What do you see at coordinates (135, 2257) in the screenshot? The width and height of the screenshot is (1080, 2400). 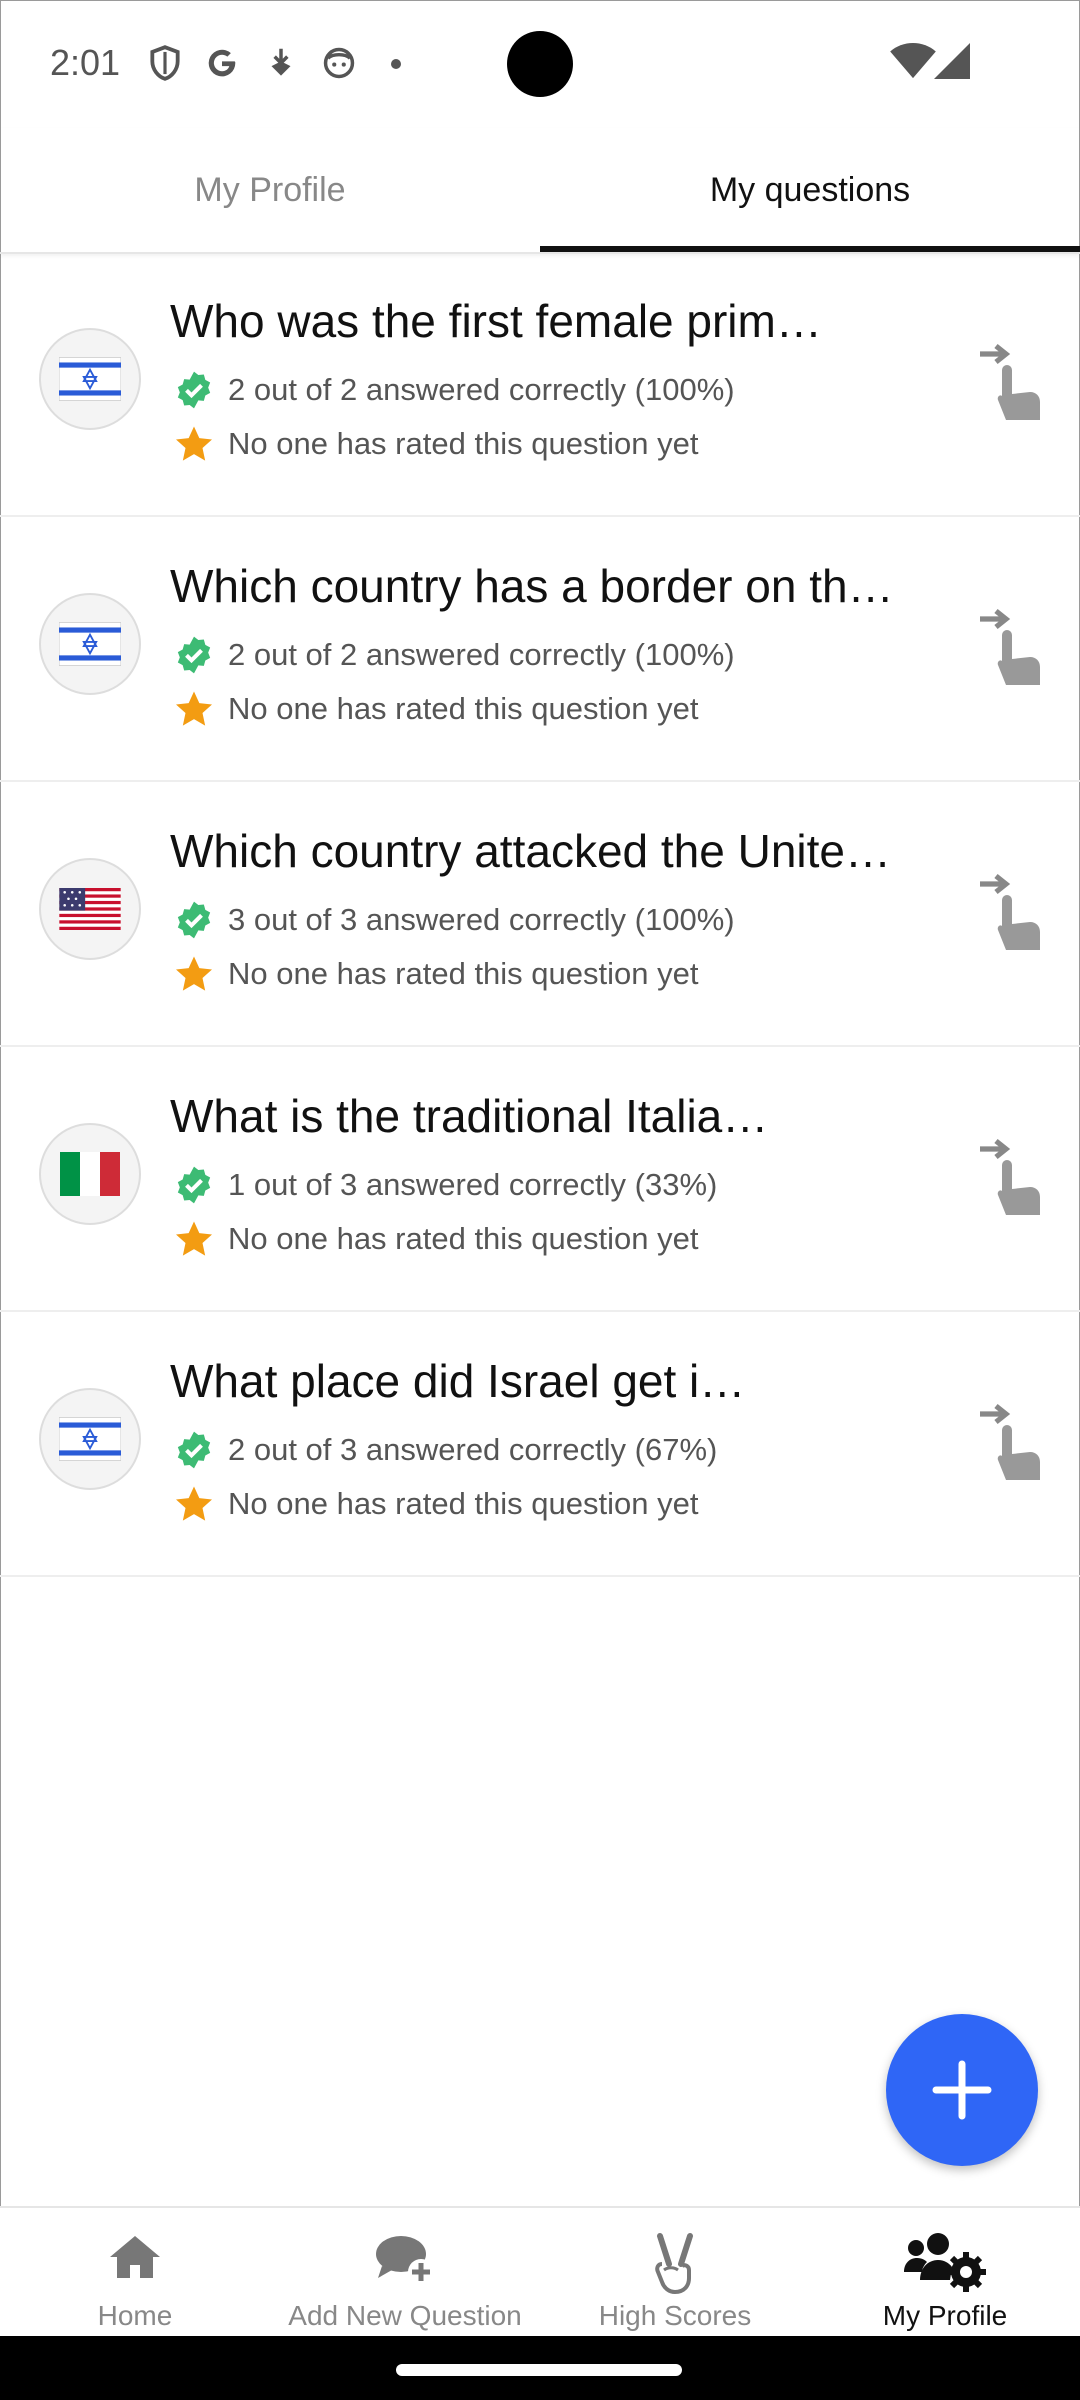 I see `home-icon` at bounding box center [135, 2257].